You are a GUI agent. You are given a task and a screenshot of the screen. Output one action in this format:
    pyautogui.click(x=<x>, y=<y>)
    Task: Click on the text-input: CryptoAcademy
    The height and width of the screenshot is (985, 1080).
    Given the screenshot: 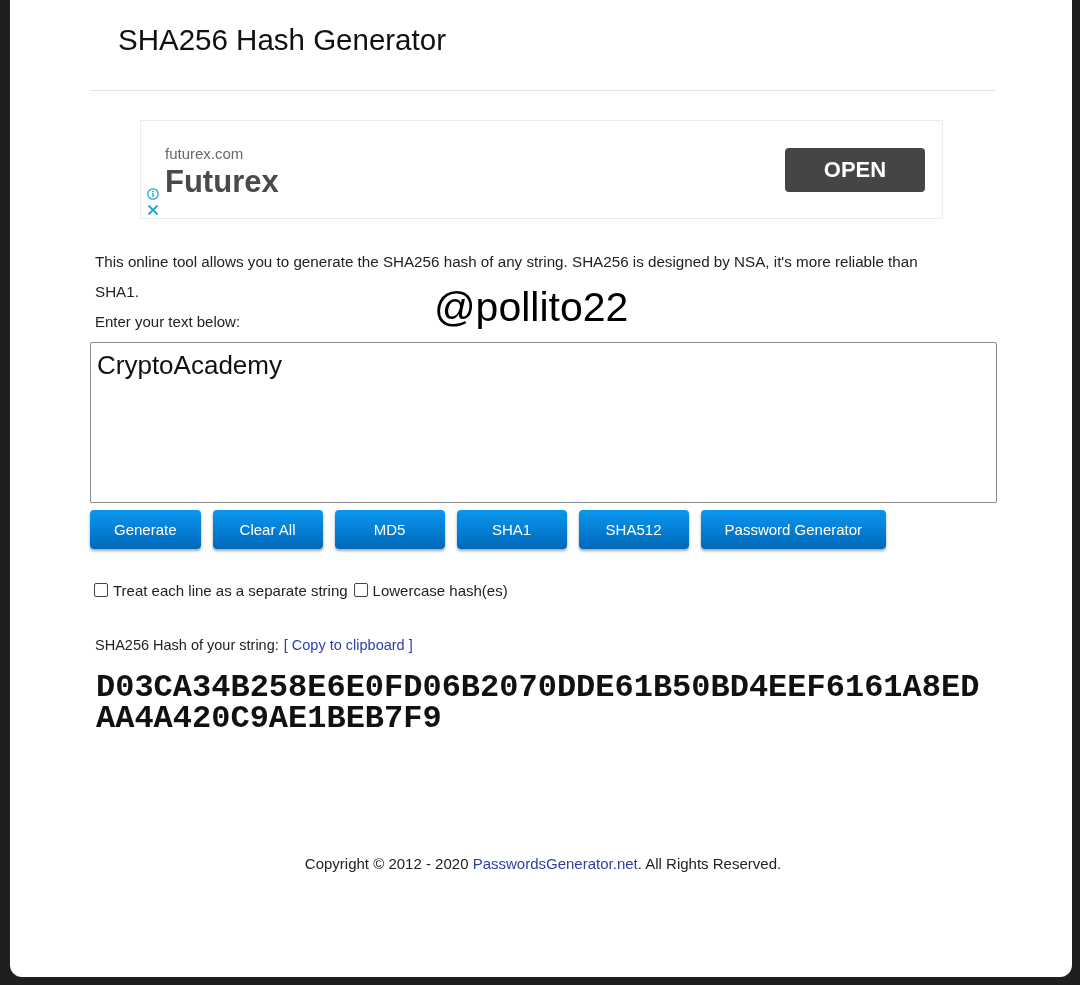 What is the action you would take?
    pyautogui.click(x=543, y=422)
    